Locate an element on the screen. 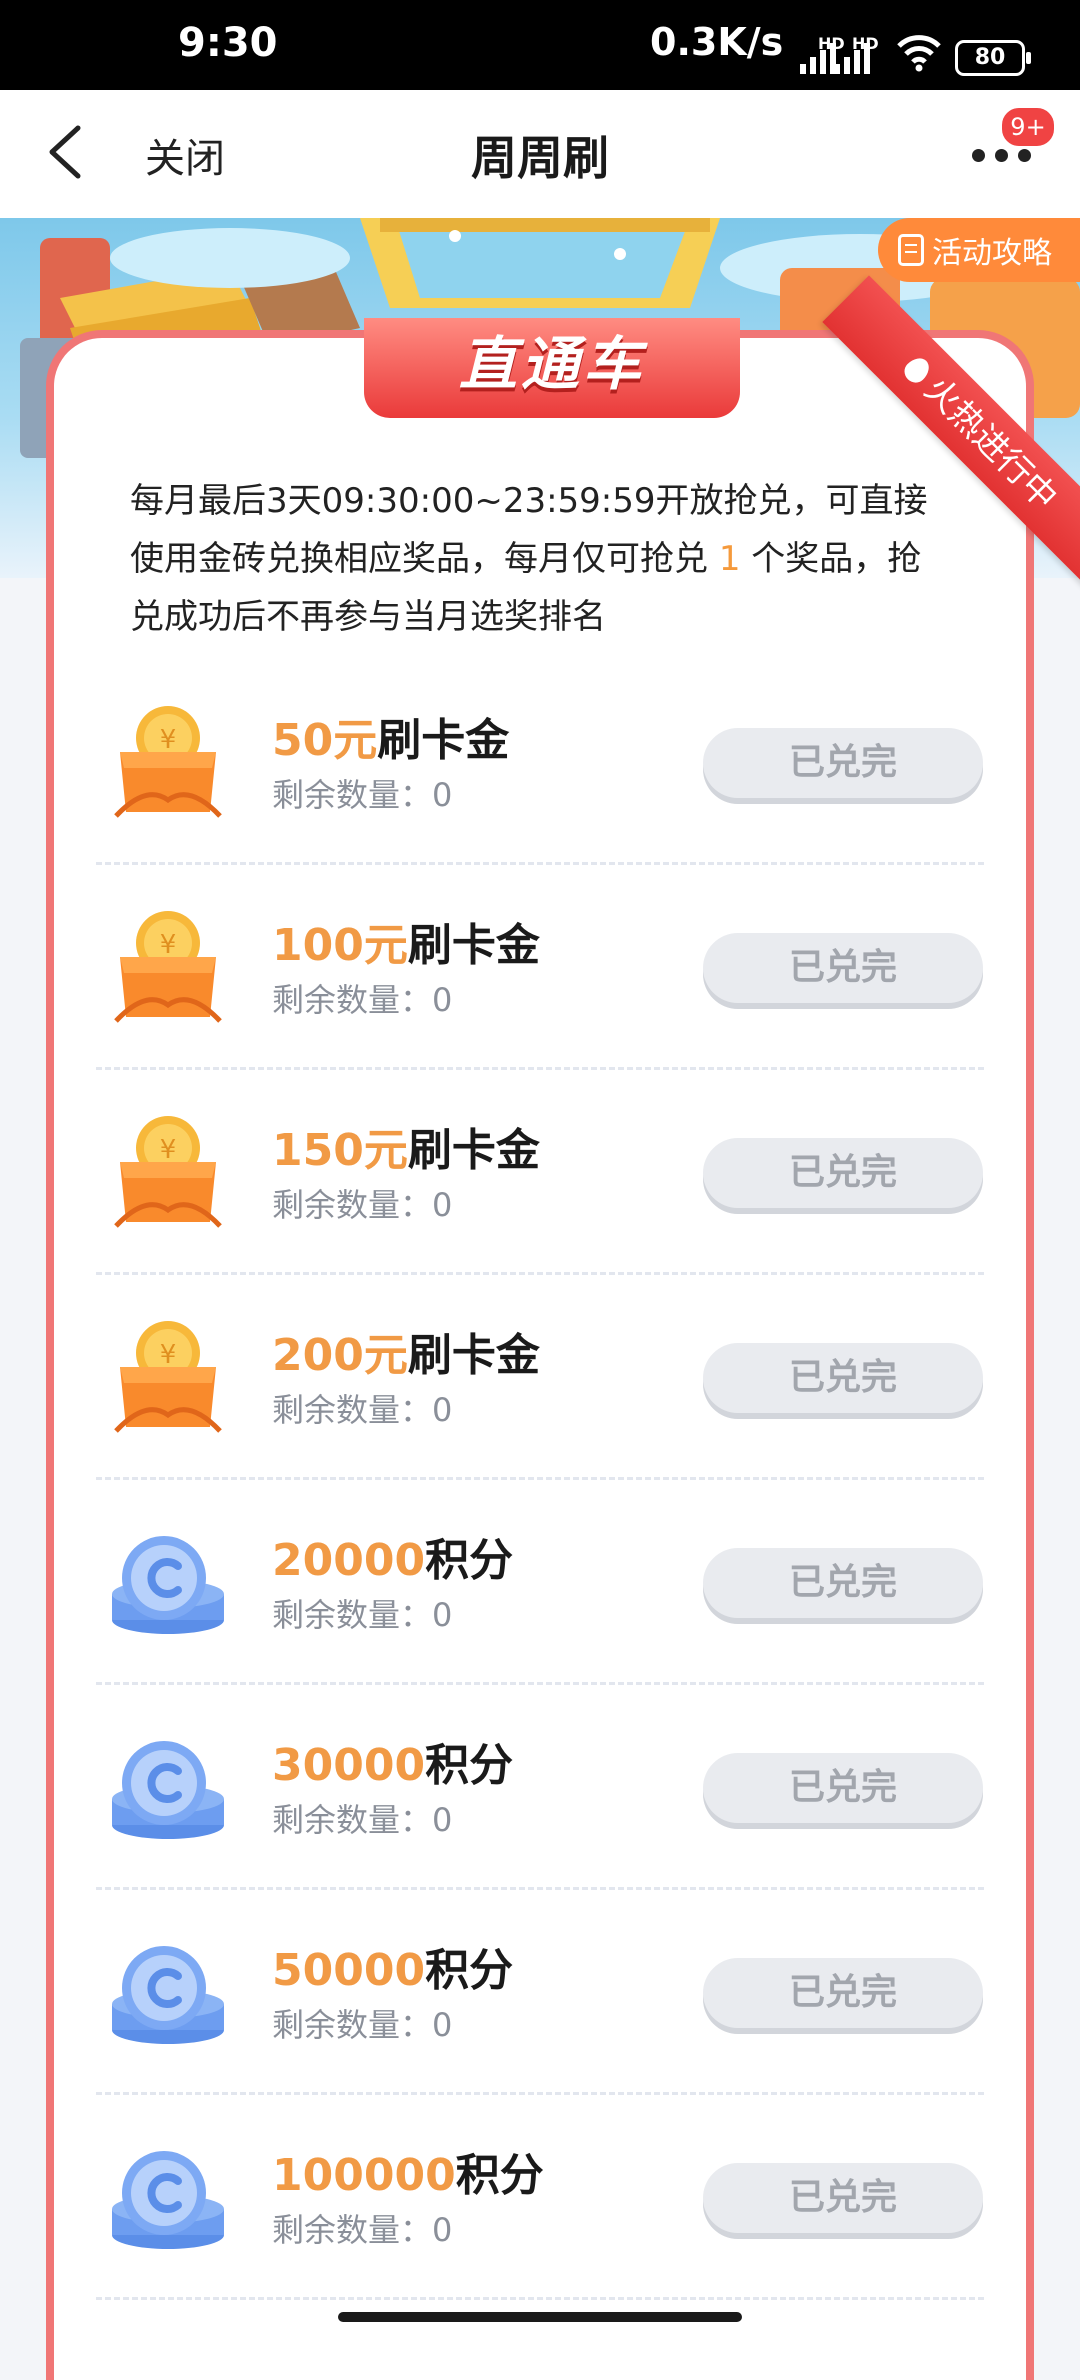 The height and width of the screenshot is (2380, 1080). status-time: 9:30 is located at coordinates (228, 43).